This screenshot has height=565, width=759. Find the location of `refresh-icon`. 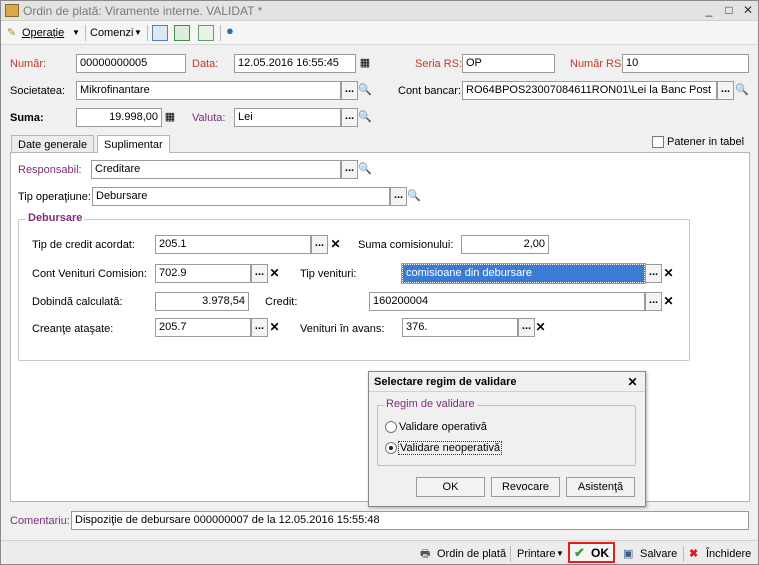

refresh-icon is located at coordinates (182, 33).